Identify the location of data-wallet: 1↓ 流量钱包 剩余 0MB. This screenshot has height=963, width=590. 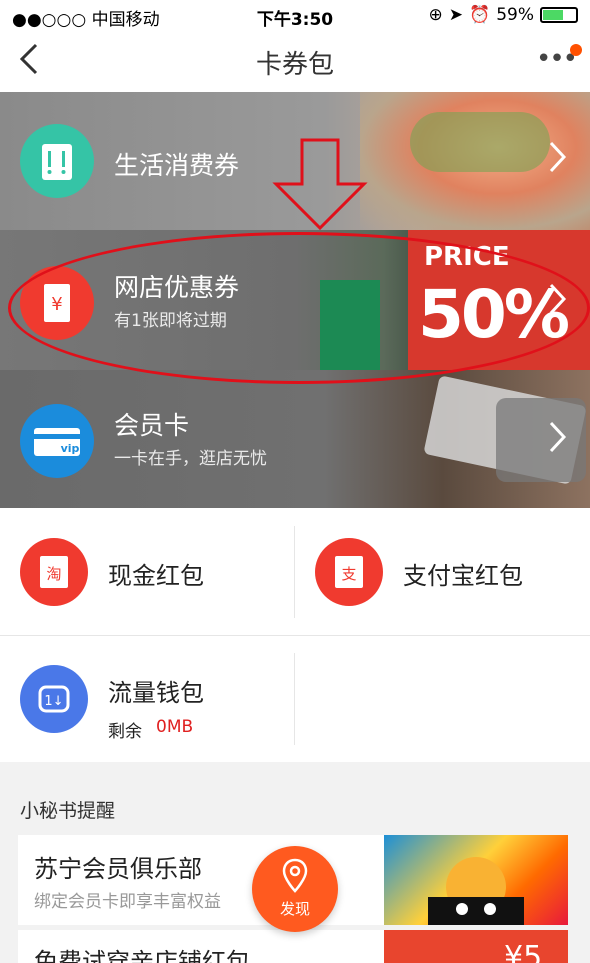
(147, 698).